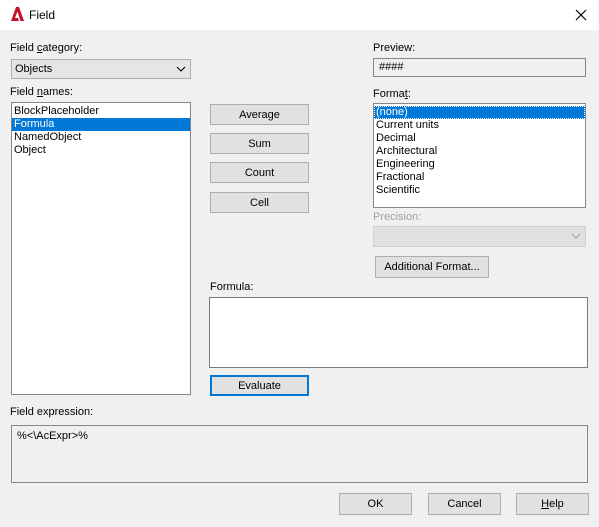  What do you see at coordinates (479, 138) in the screenshot?
I see `list-item: Decimal` at bounding box center [479, 138].